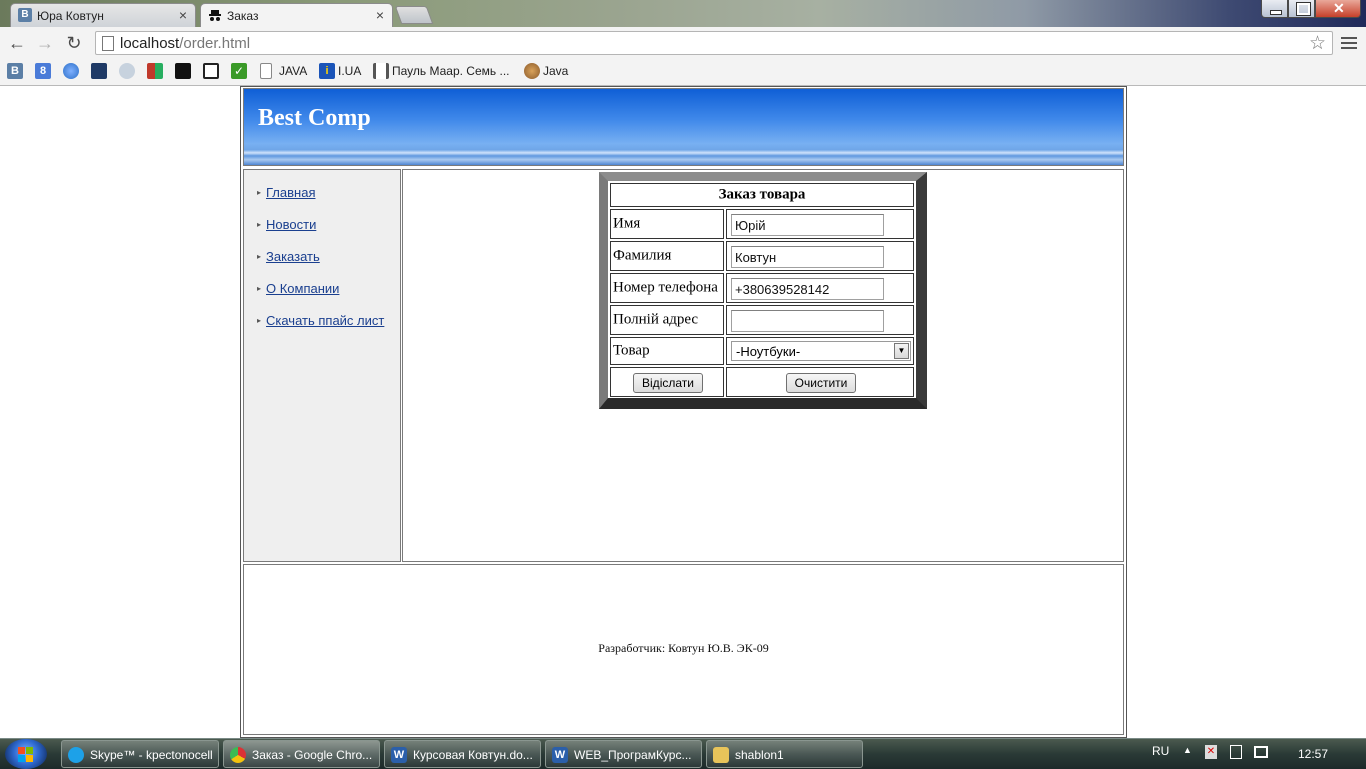  What do you see at coordinates (556, 71) in the screenshot?
I see `bookmark-label: Java` at bounding box center [556, 71].